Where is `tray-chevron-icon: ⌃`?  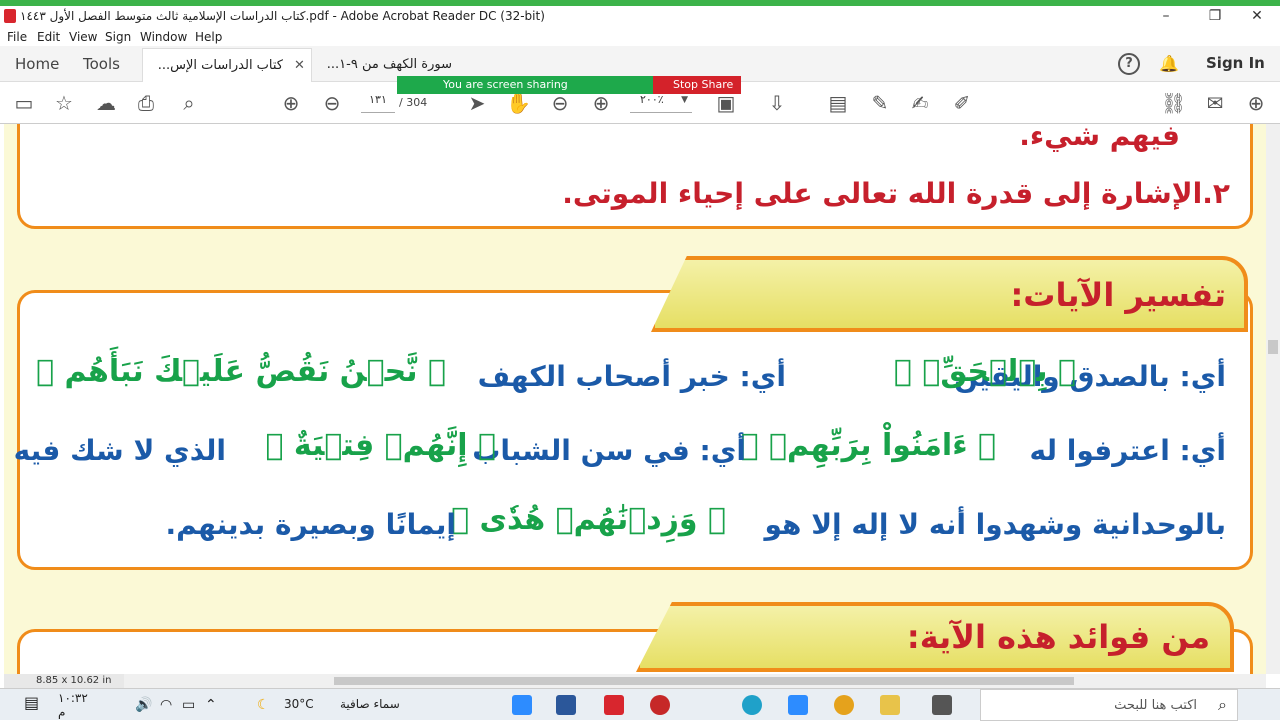 tray-chevron-icon: ⌃ is located at coordinates (211, 705).